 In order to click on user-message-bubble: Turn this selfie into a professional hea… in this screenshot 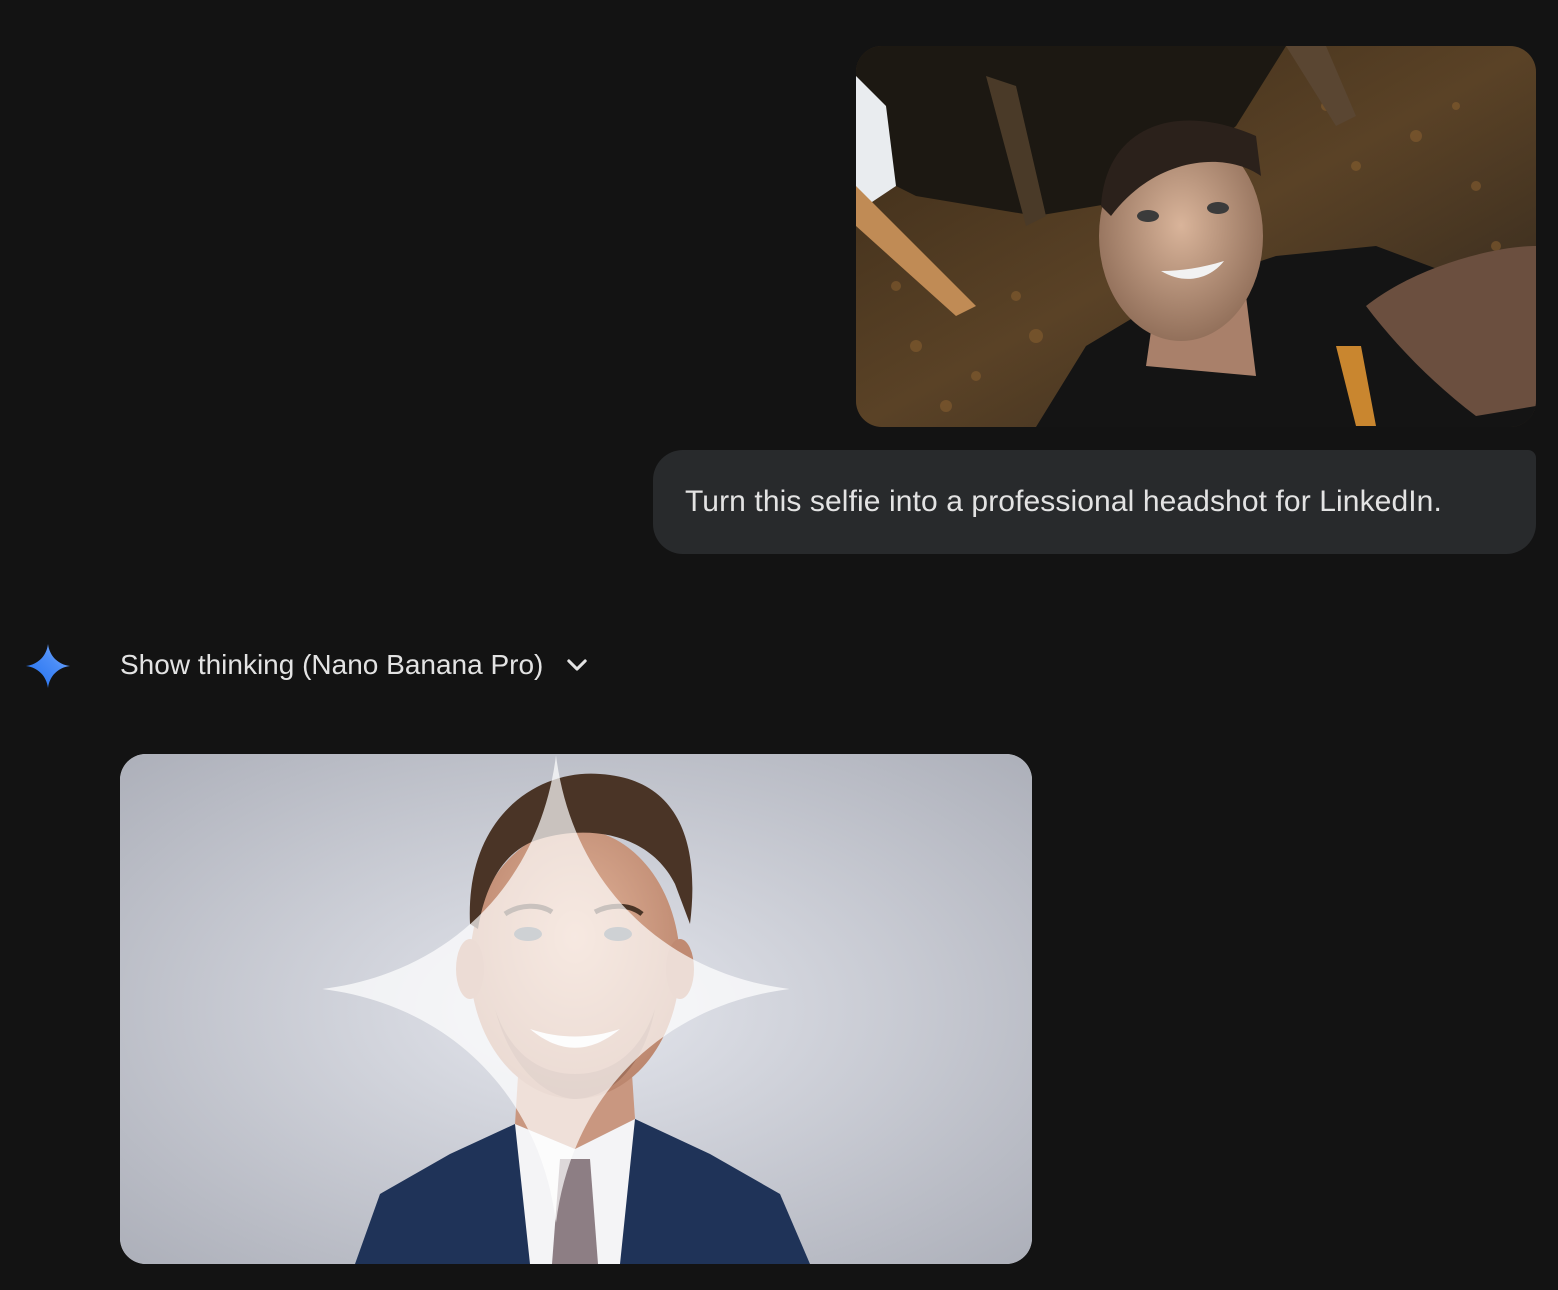, I will do `click(1094, 502)`.